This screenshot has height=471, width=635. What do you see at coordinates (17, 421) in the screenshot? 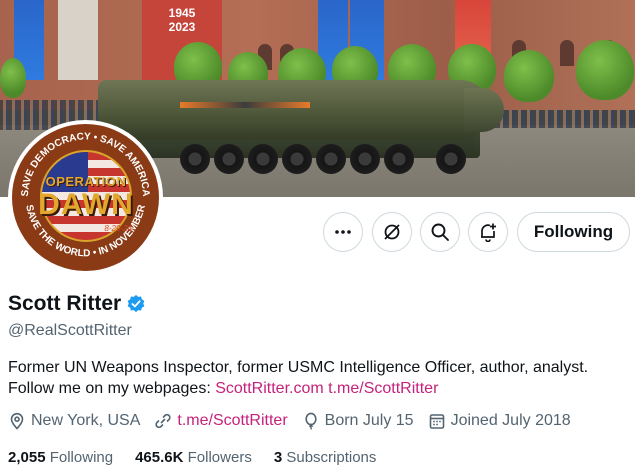
I see `location-pin-icon` at bounding box center [17, 421].